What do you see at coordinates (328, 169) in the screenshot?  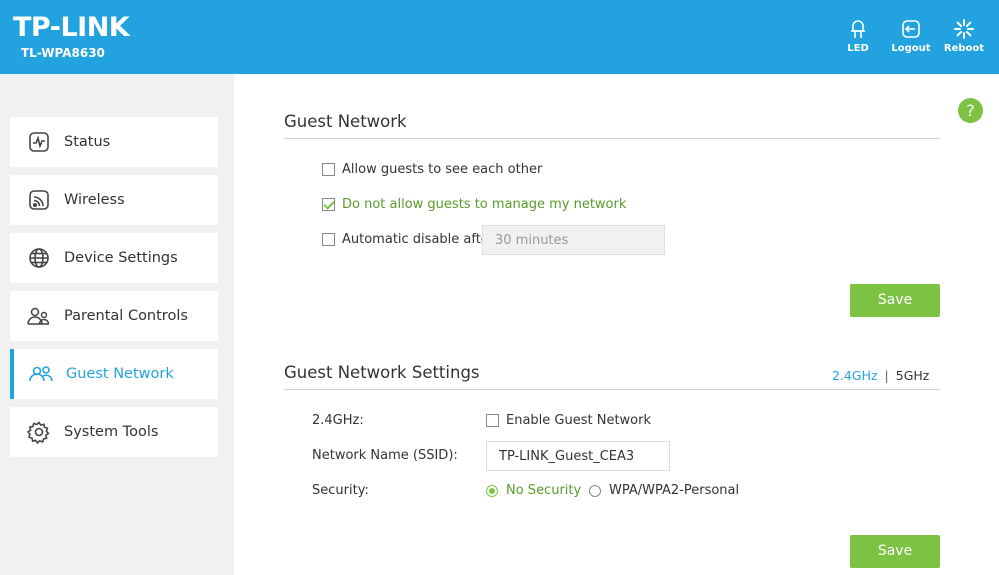 I see `allow-guests-see-each-other-checkbox` at bounding box center [328, 169].